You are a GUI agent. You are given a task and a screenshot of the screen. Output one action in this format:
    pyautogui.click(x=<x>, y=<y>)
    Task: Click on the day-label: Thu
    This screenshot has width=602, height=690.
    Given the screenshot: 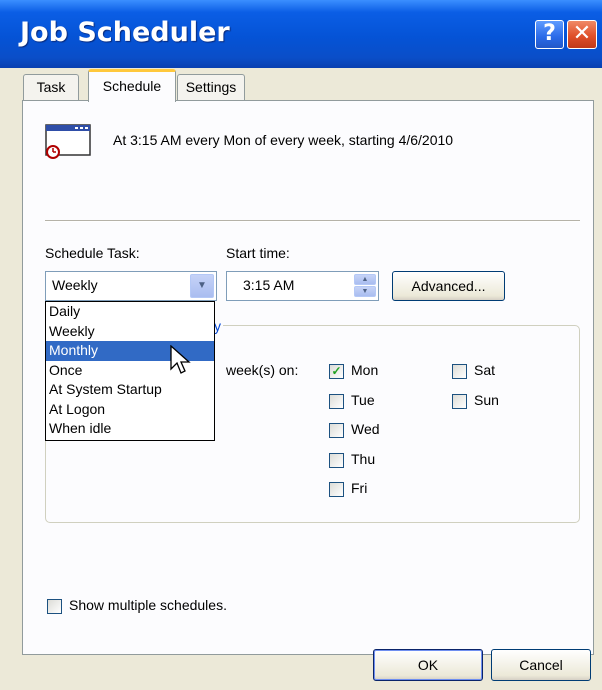 What is the action you would take?
    pyautogui.click(x=363, y=459)
    